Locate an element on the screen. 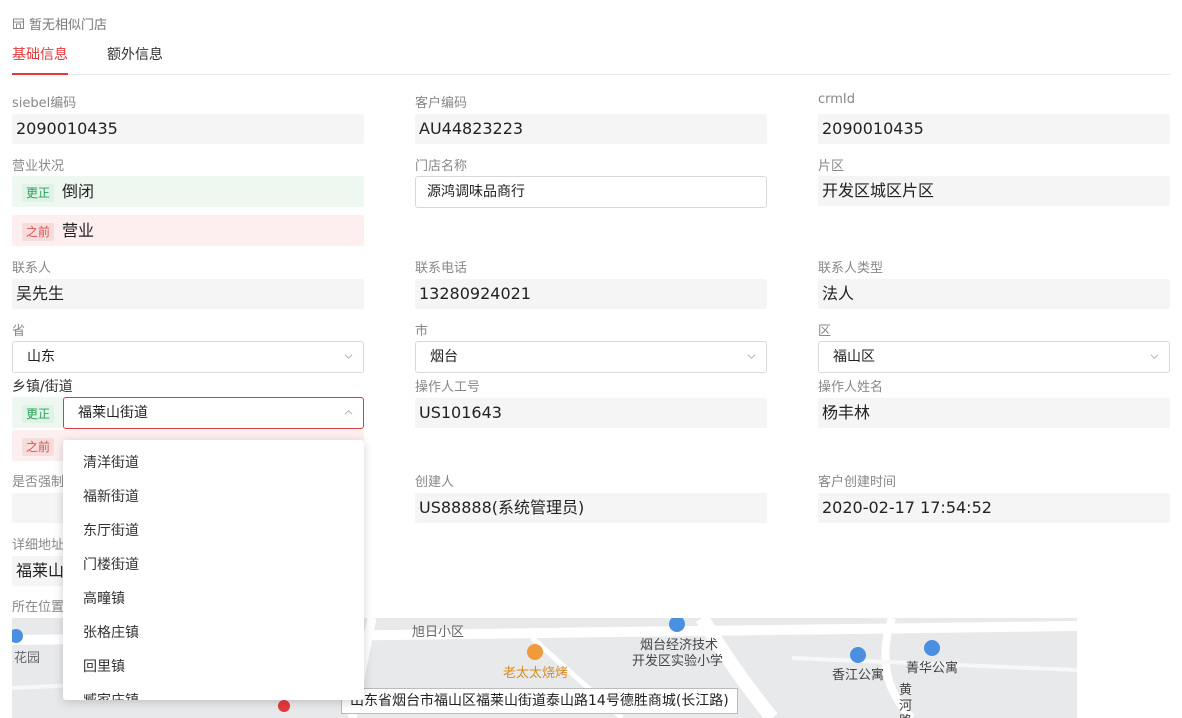 The image size is (1182, 718). address-label: 详细地址 is located at coordinates (38, 545).